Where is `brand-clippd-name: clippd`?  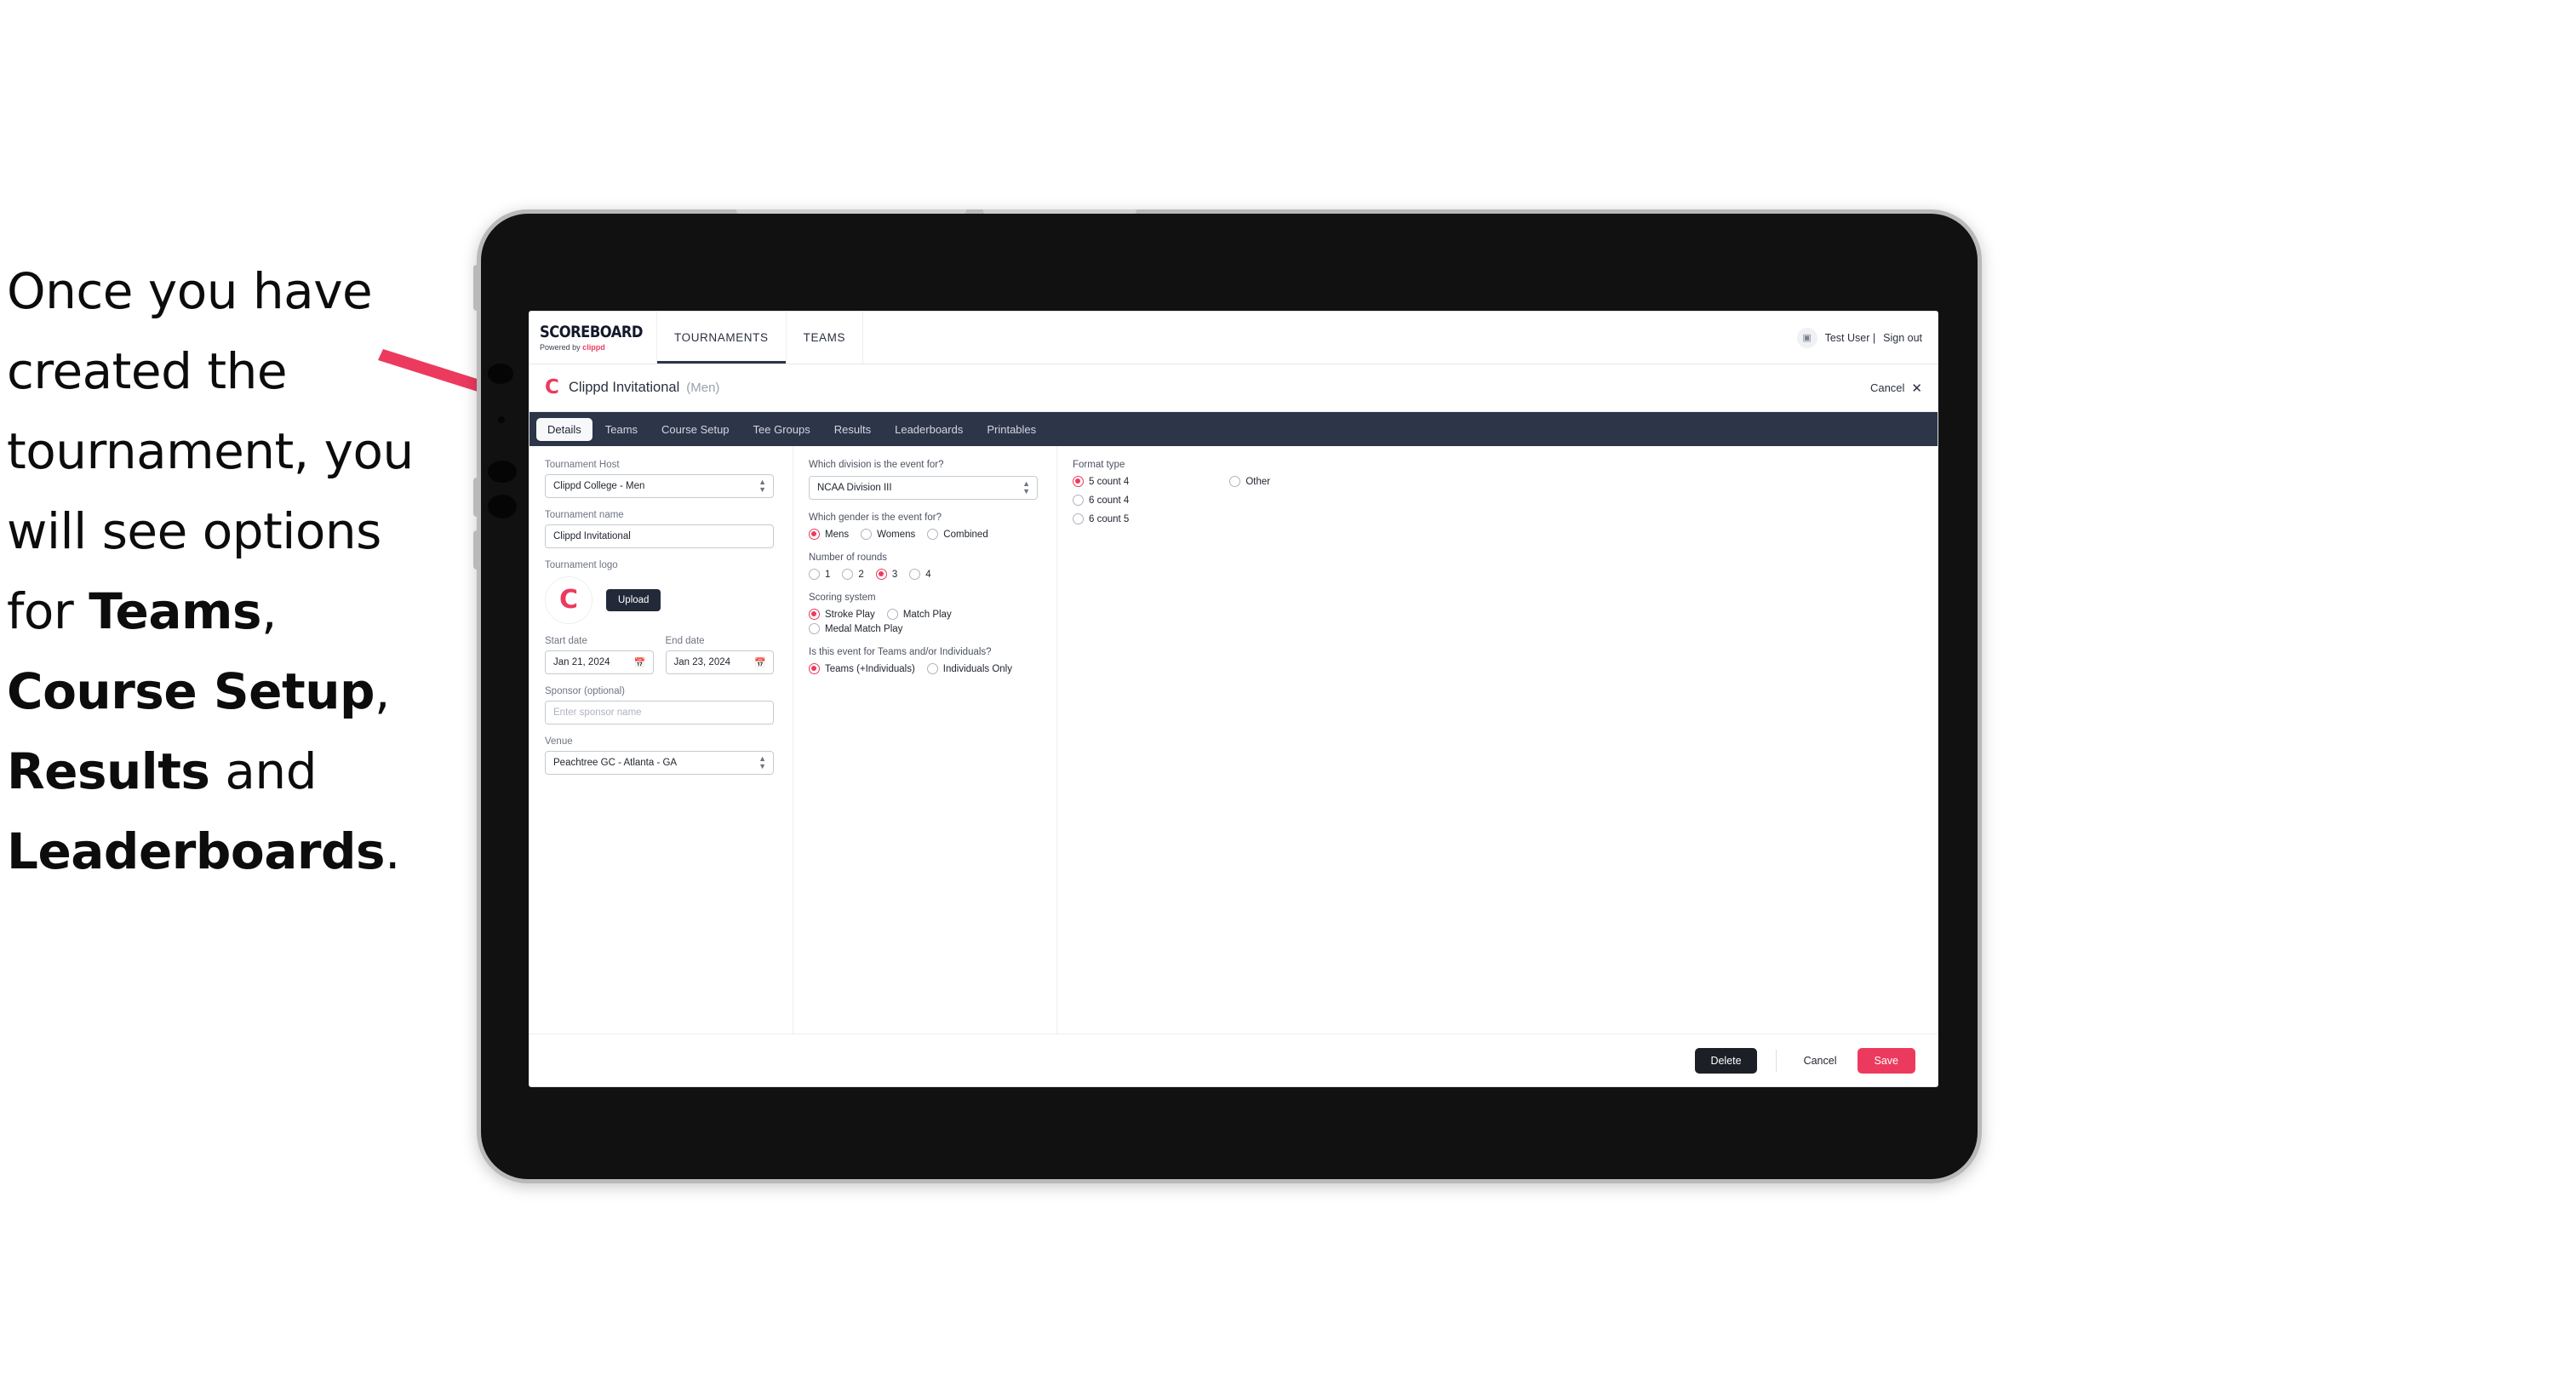
brand-clippd-name: clippd is located at coordinates (593, 347).